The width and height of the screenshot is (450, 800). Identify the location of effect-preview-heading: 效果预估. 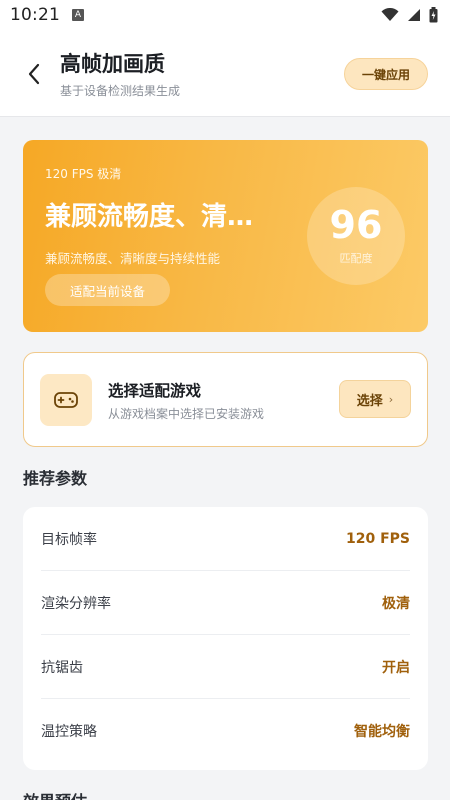
(55, 794).